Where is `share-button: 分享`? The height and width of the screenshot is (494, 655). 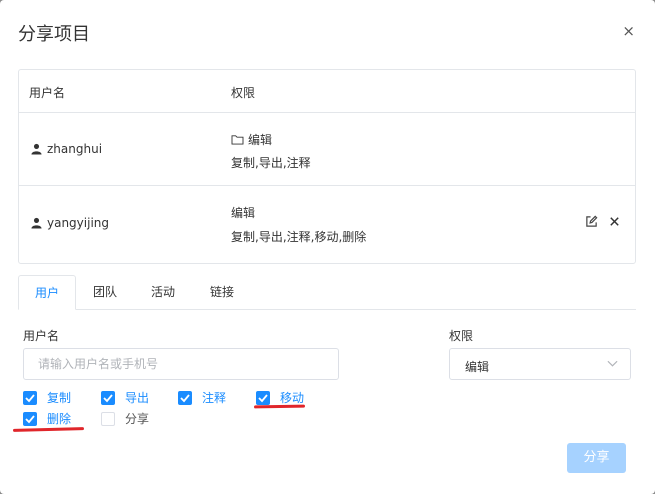
share-button: 分享 is located at coordinates (596, 458).